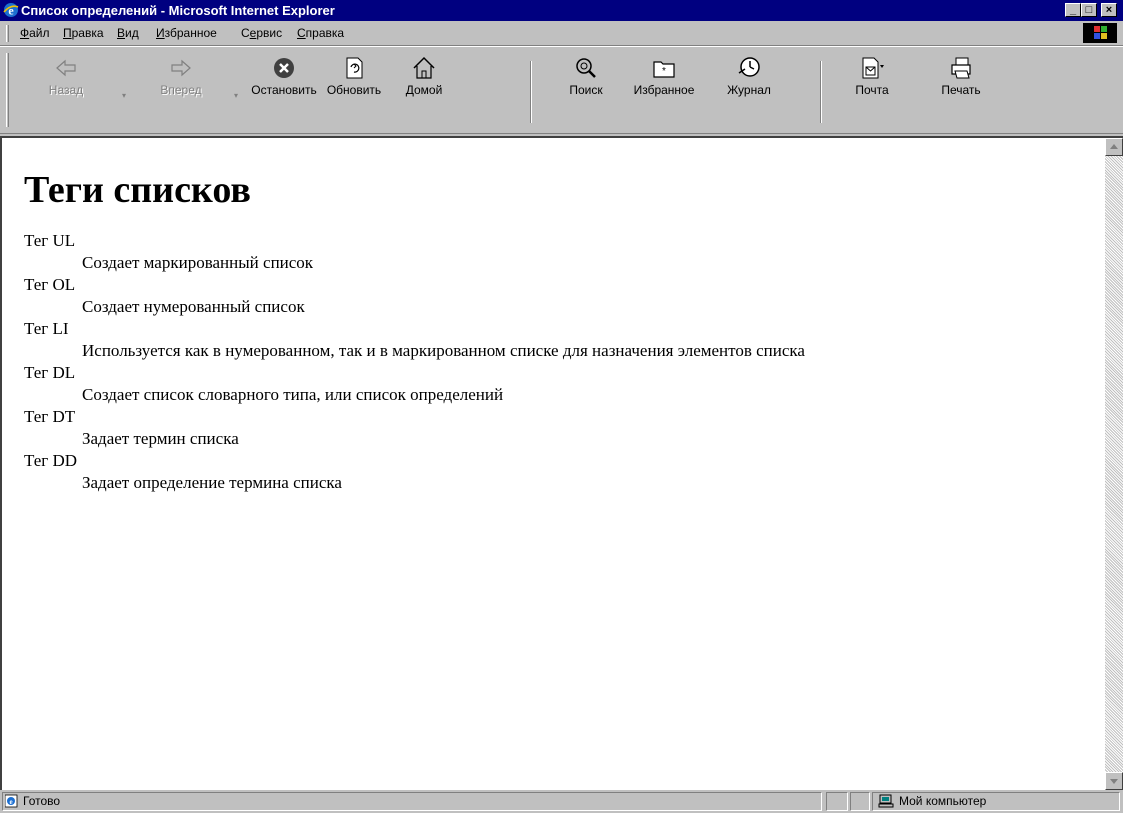 The image size is (1123, 813). I want to click on security-zone-label: Мой компьютер, so click(943, 801).